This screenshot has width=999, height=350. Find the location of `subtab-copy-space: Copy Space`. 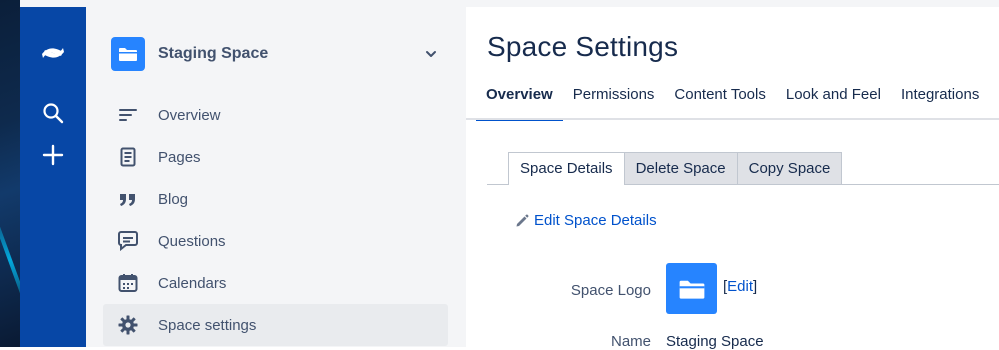

subtab-copy-space: Copy Space is located at coordinates (789, 168).